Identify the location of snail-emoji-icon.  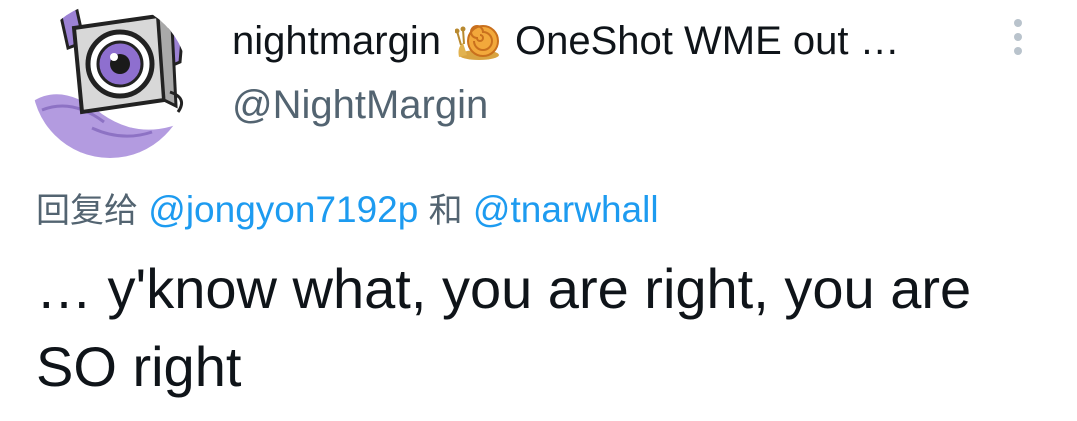
(478, 41).